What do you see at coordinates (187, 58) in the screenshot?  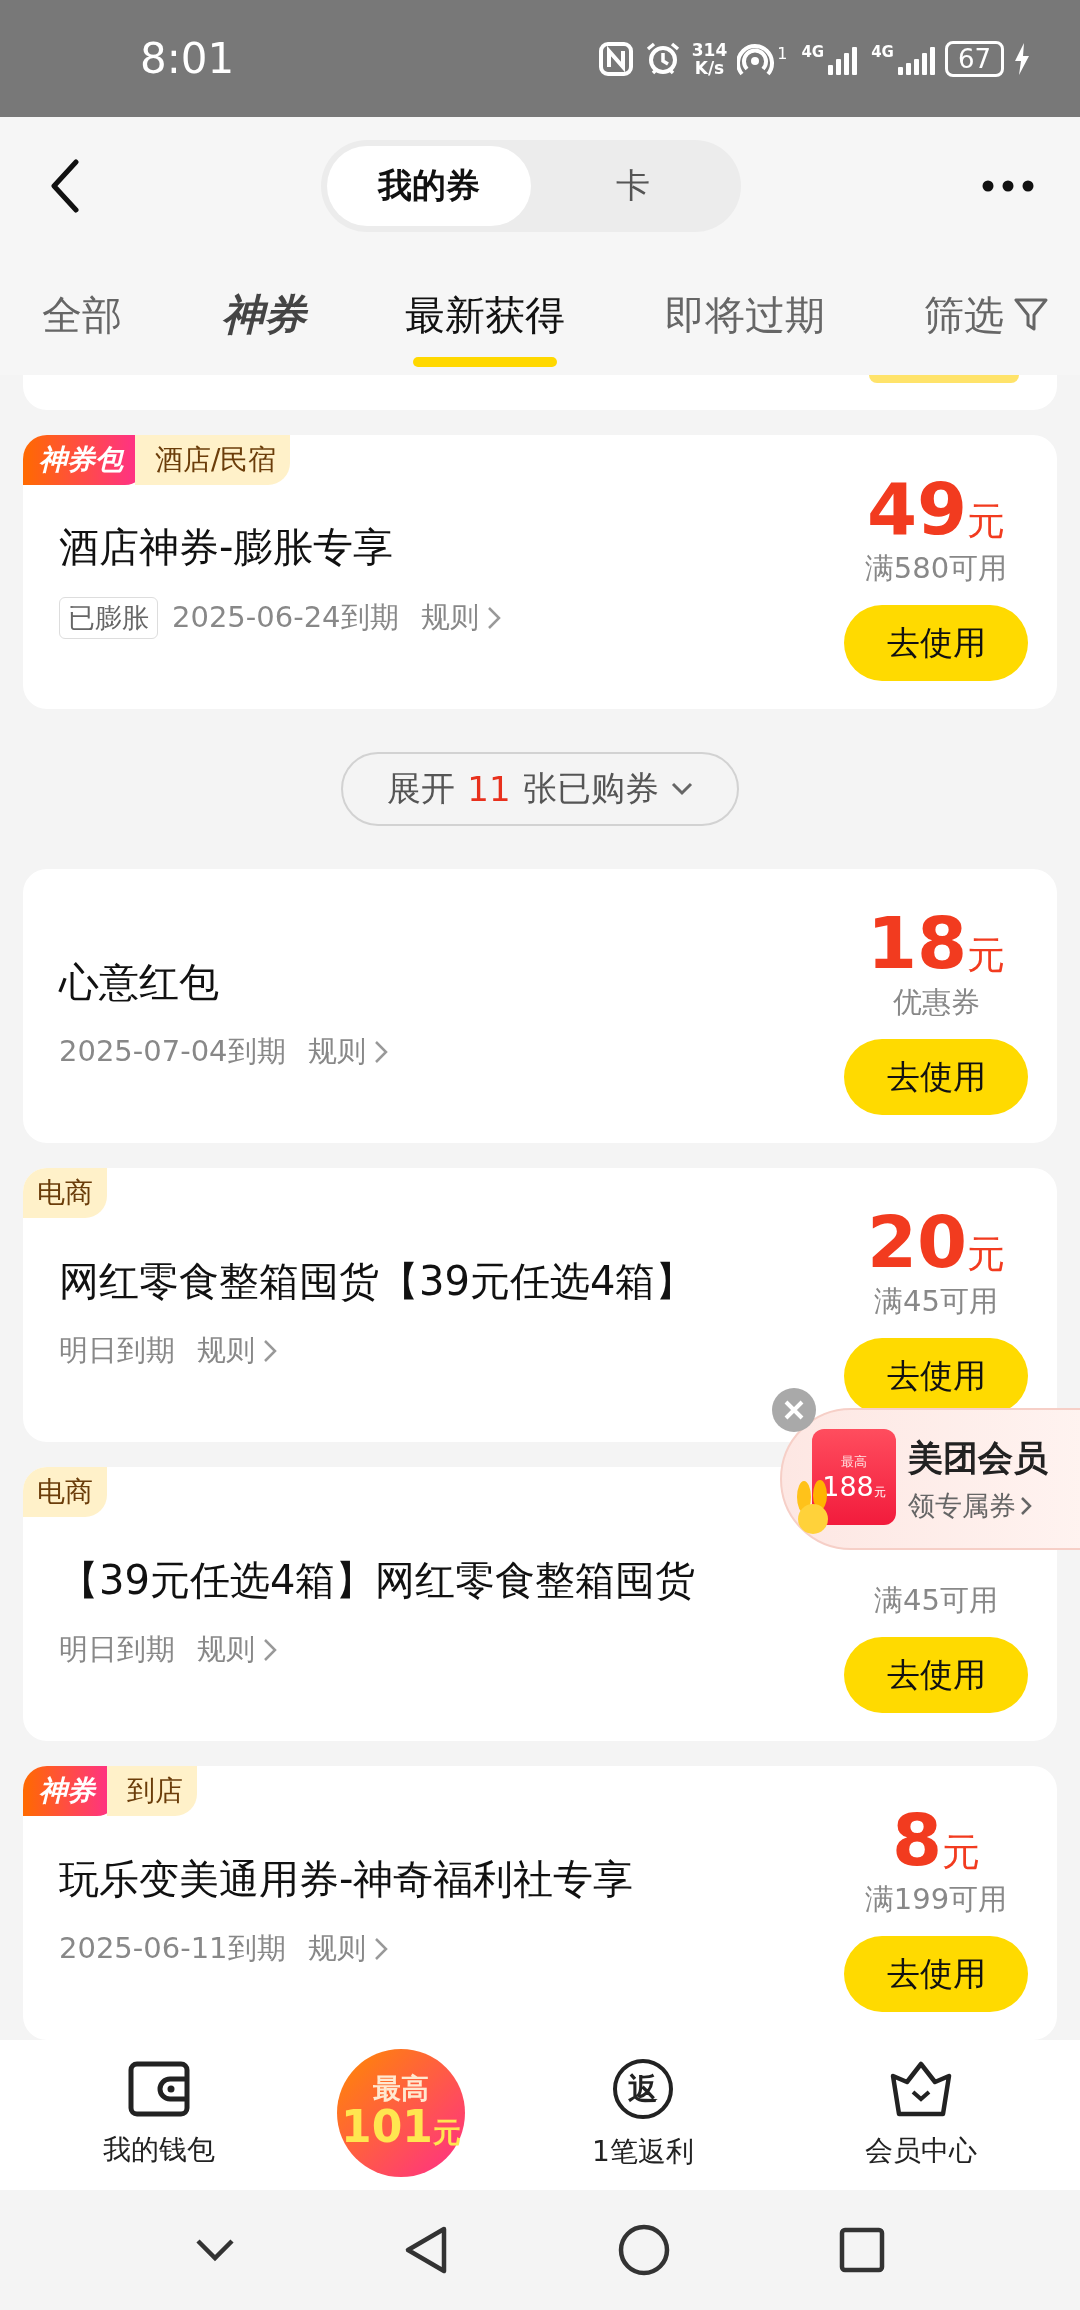 I see `clock: 8:01` at bounding box center [187, 58].